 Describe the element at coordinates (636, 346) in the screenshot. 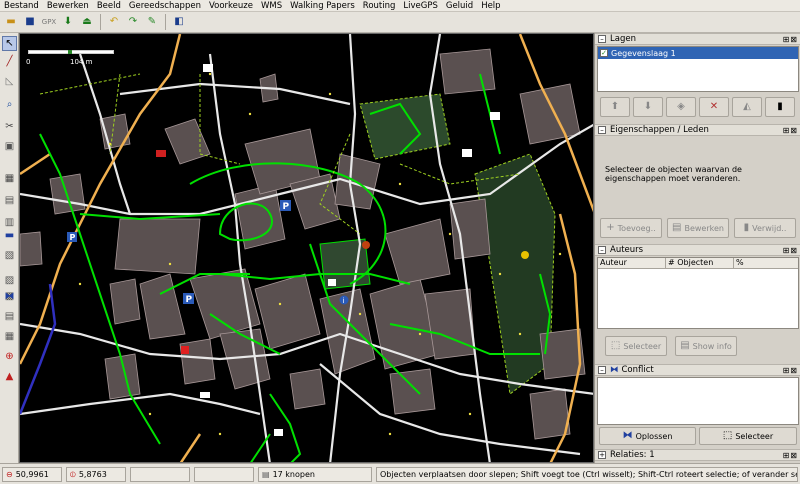

I see `select-author-button: ⬚ Selecteer` at that location.